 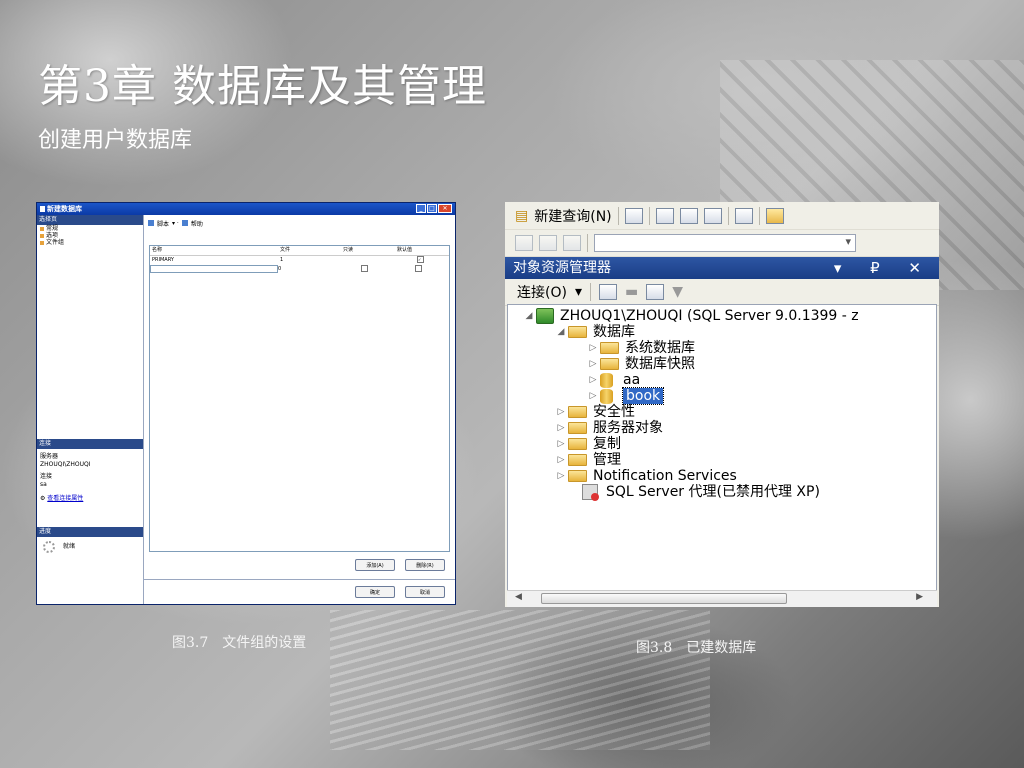 I want to click on page-item-options: 选项, so click(x=90, y=235).